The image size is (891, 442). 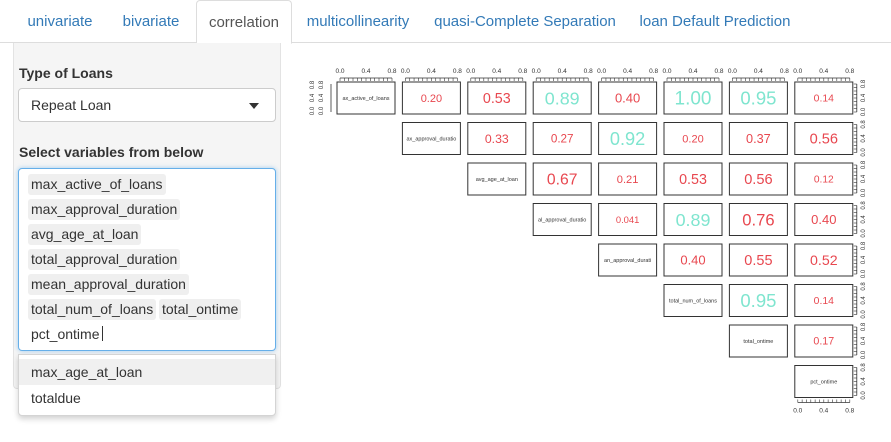 I want to click on left-axis-tick-label: 0.0, so click(x=313, y=110).